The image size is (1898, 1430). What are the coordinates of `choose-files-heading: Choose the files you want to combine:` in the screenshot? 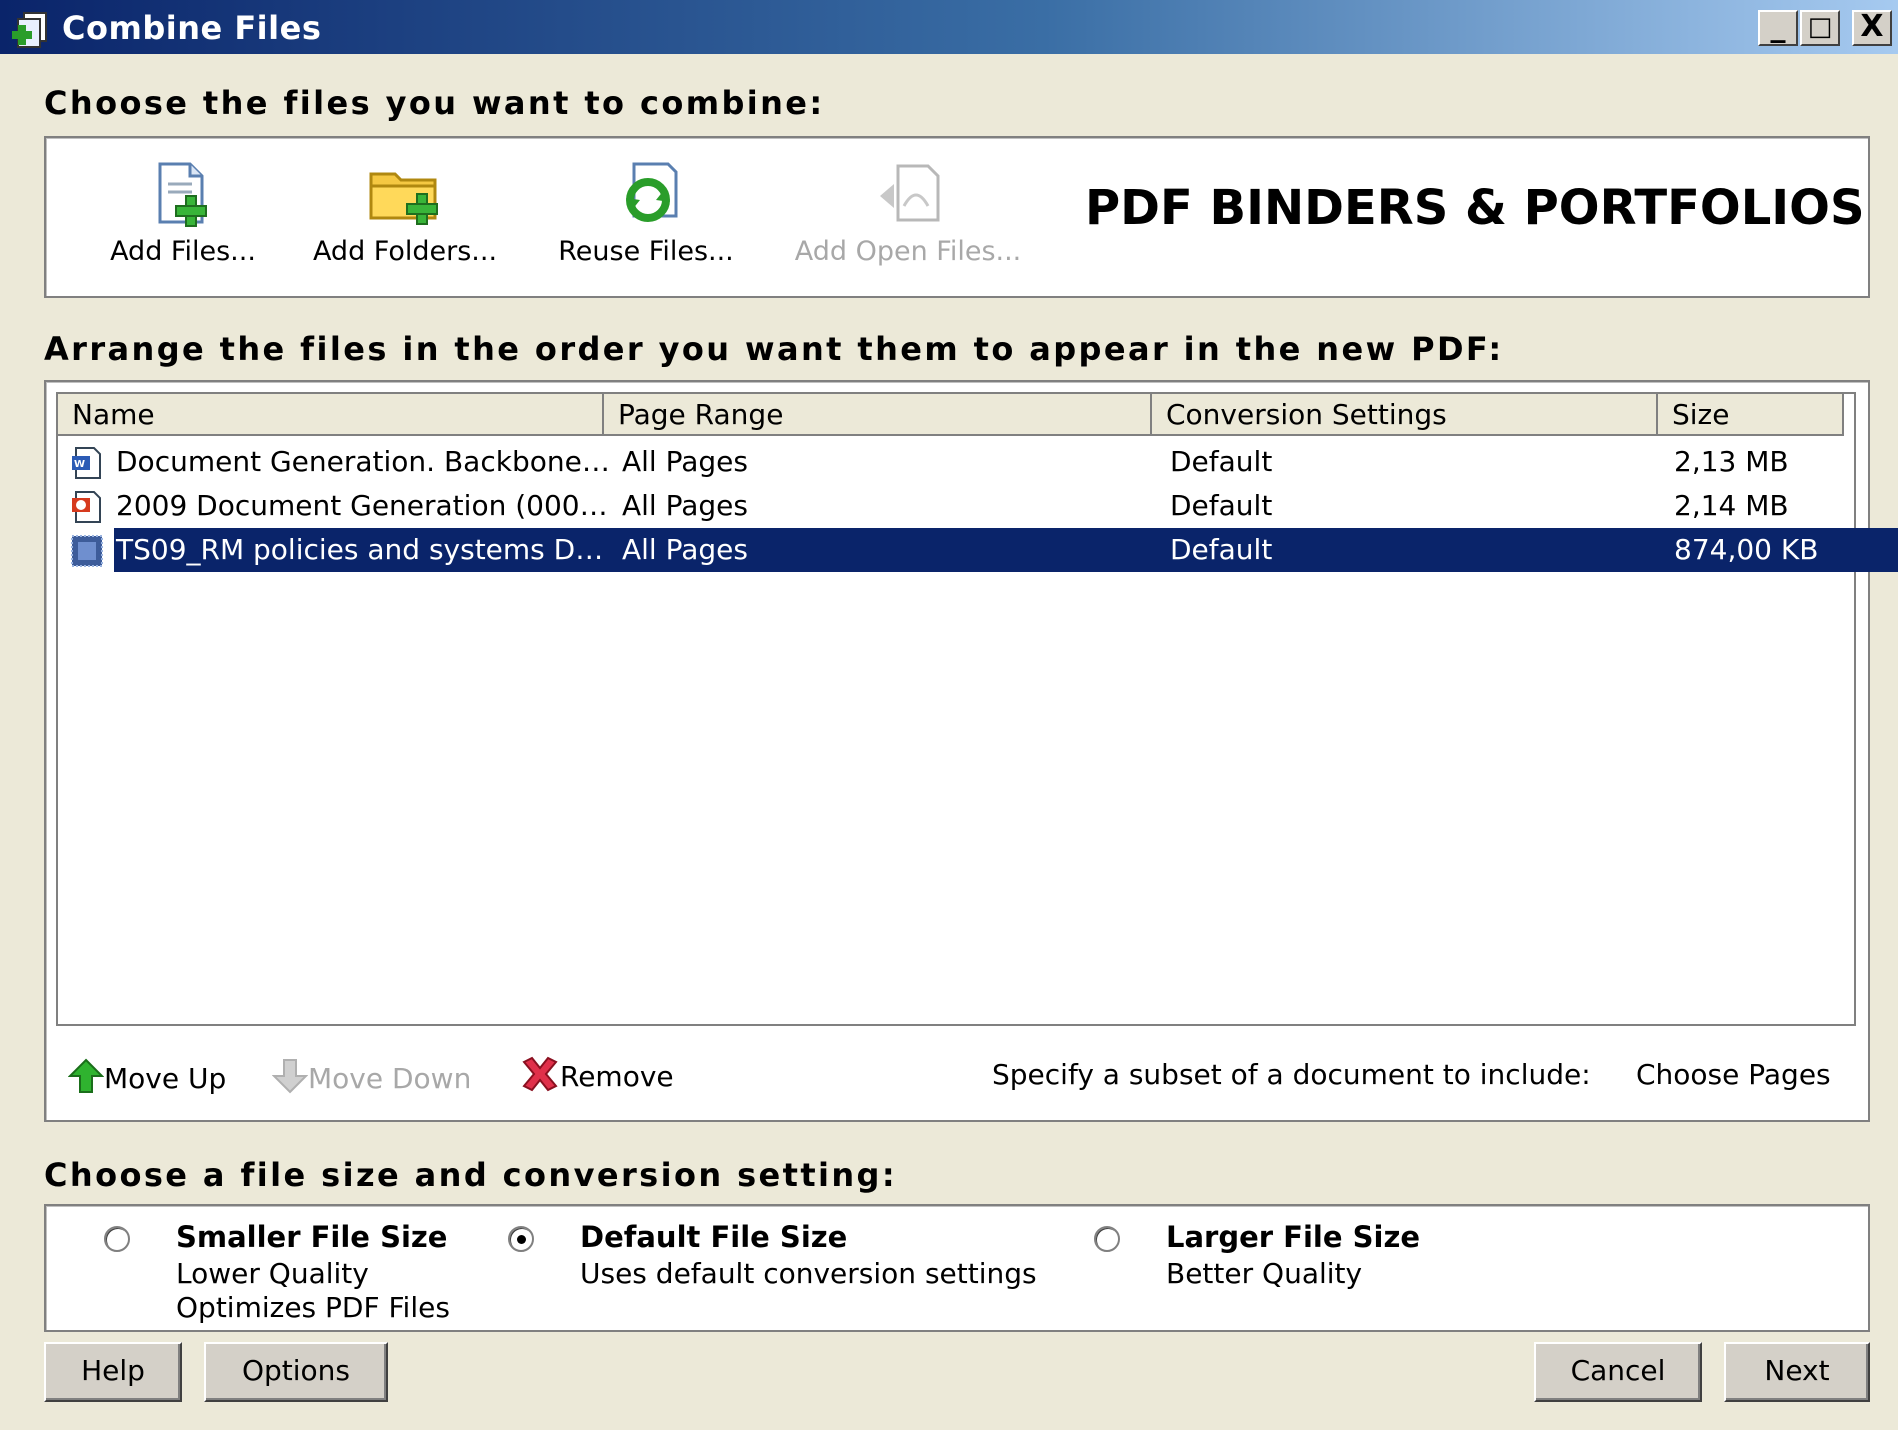 It's located at (434, 103).